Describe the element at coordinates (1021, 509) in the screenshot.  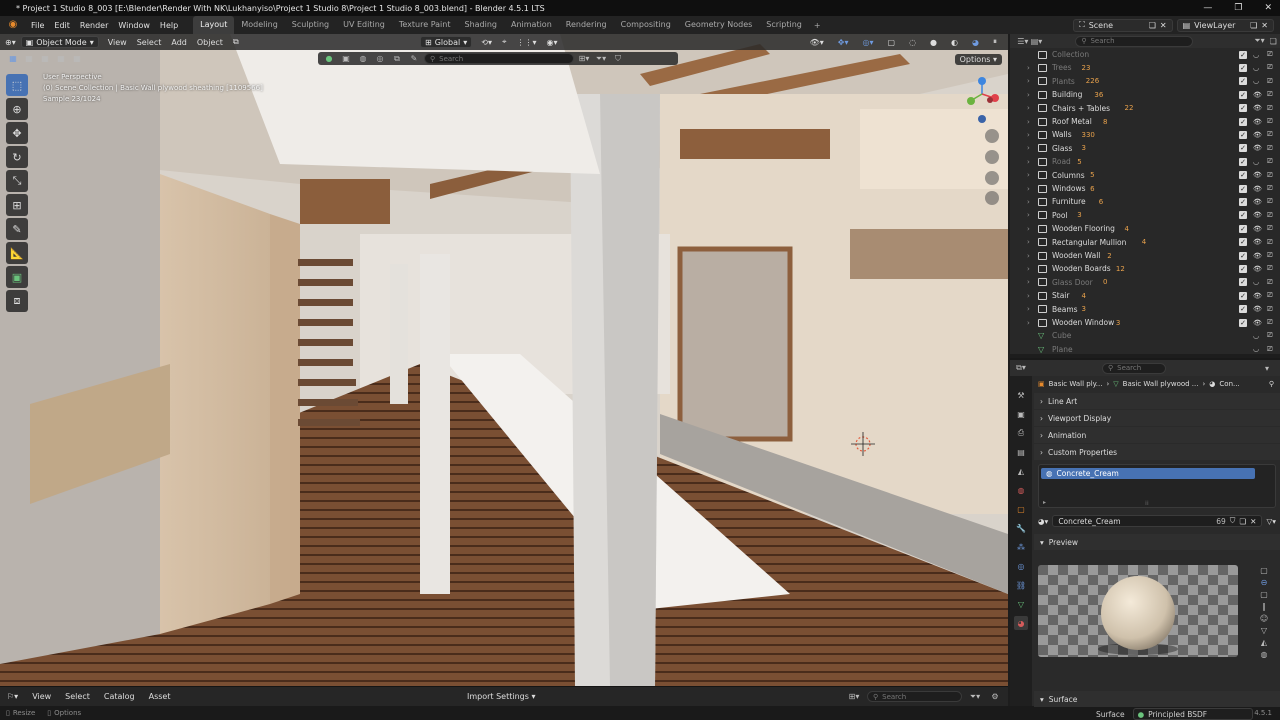
I see `object-tab-icon: ▢` at that location.